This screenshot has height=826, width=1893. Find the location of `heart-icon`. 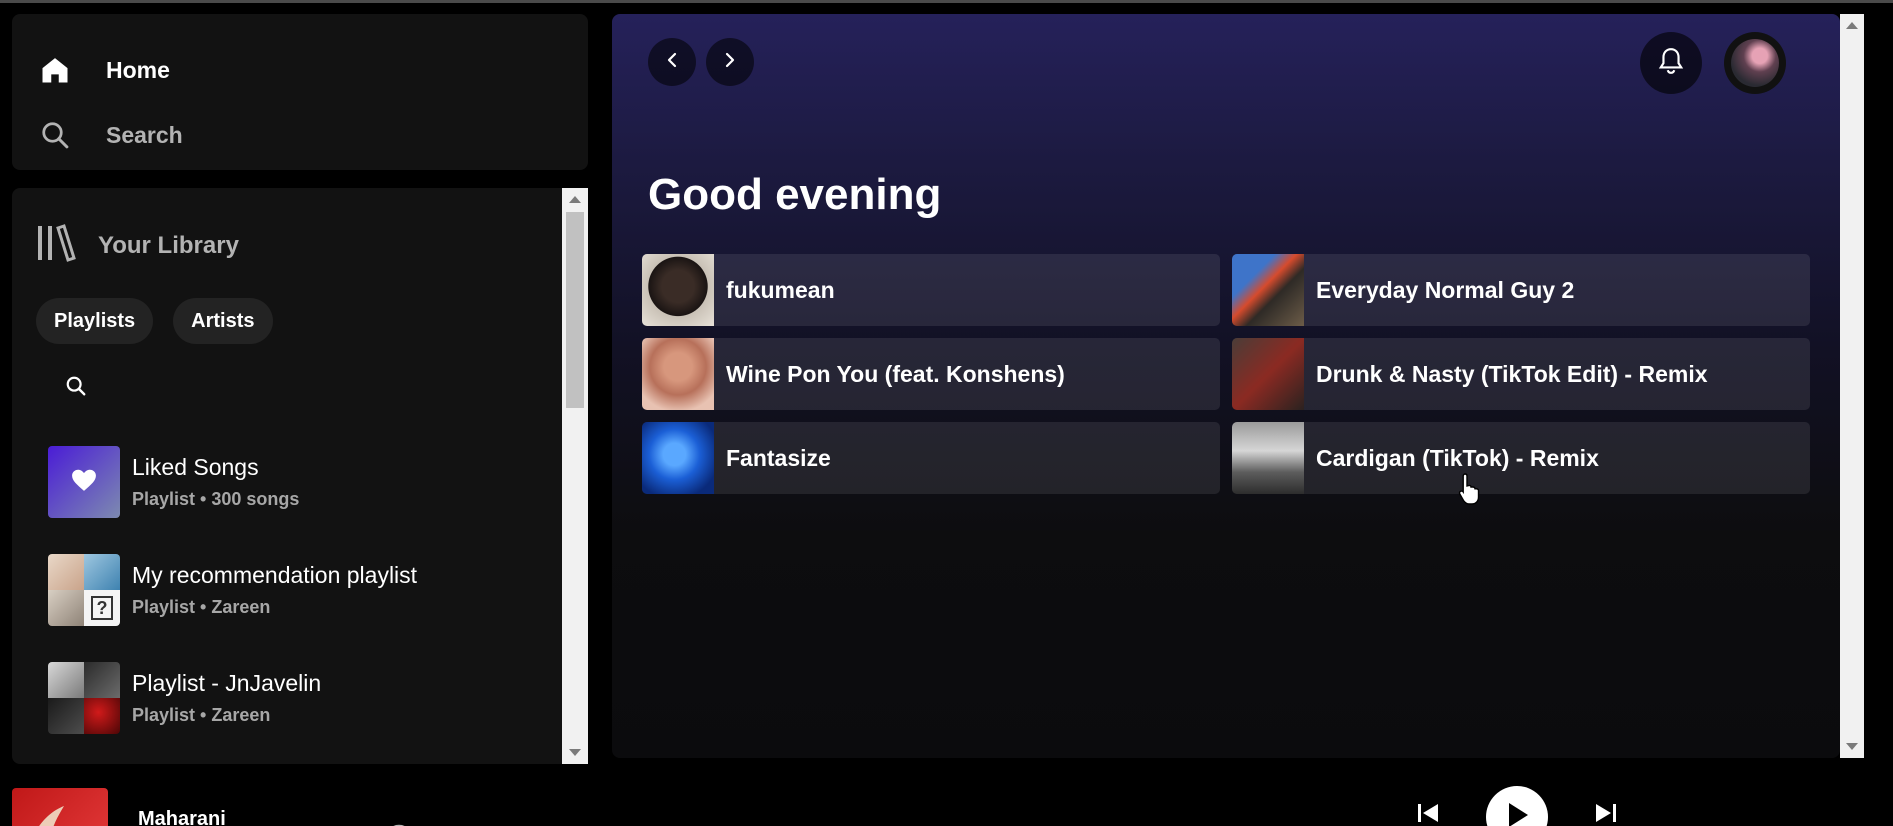

heart-icon is located at coordinates (84, 482).